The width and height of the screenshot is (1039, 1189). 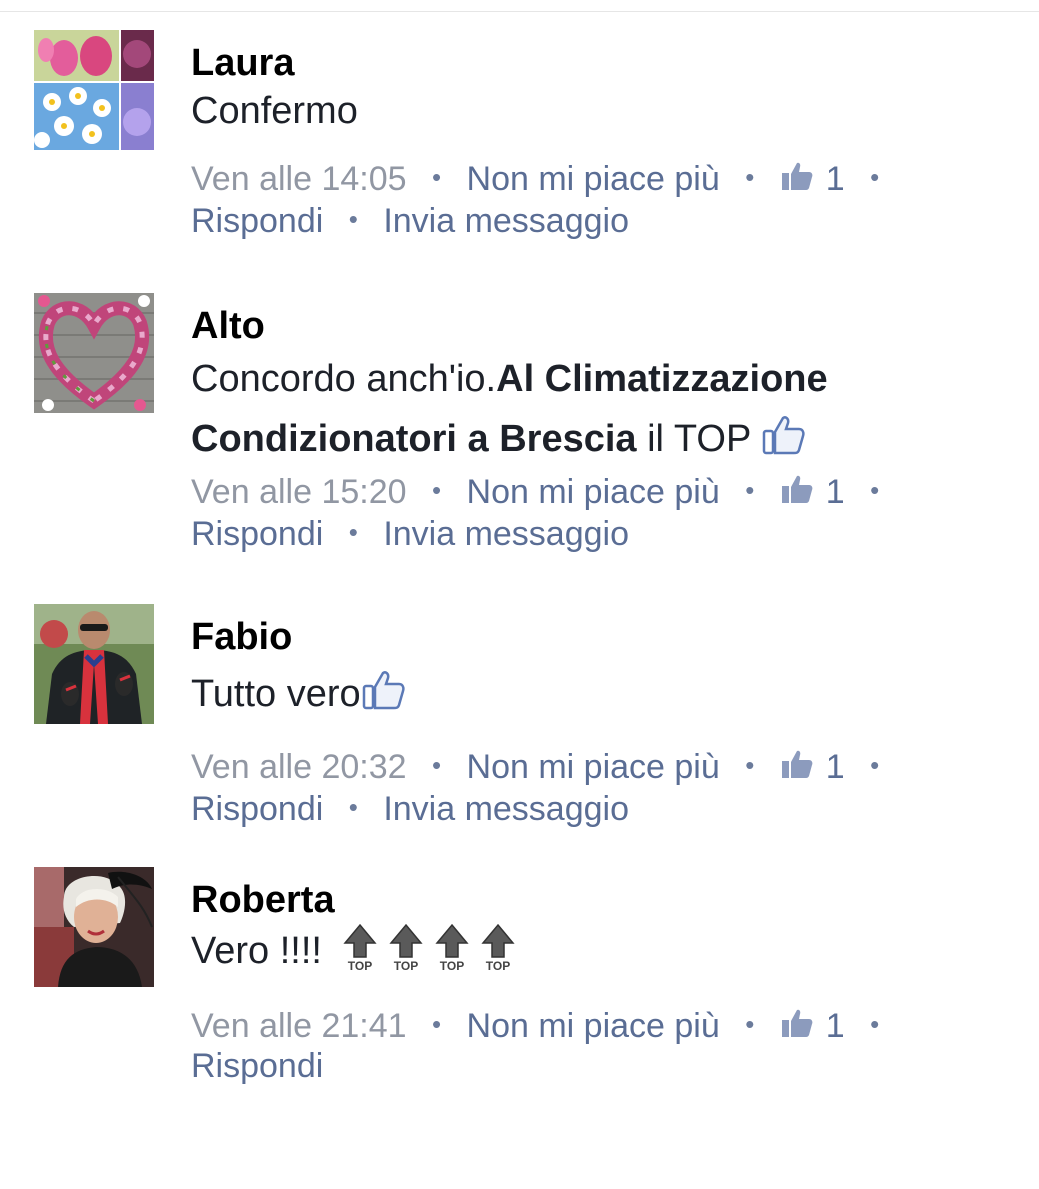 I want to click on timestamp: Ven alle 15:20, so click(x=299, y=492).